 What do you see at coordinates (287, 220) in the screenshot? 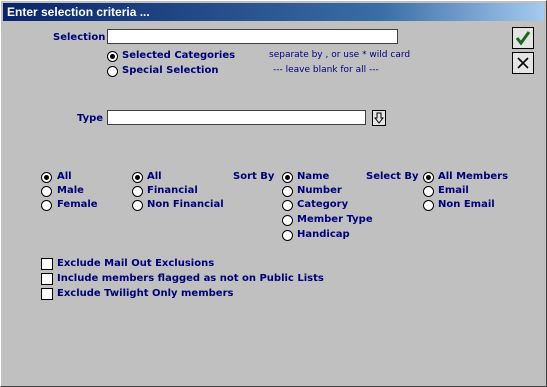
I see `sort-member-type-radio` at bounding box center [287, 220].